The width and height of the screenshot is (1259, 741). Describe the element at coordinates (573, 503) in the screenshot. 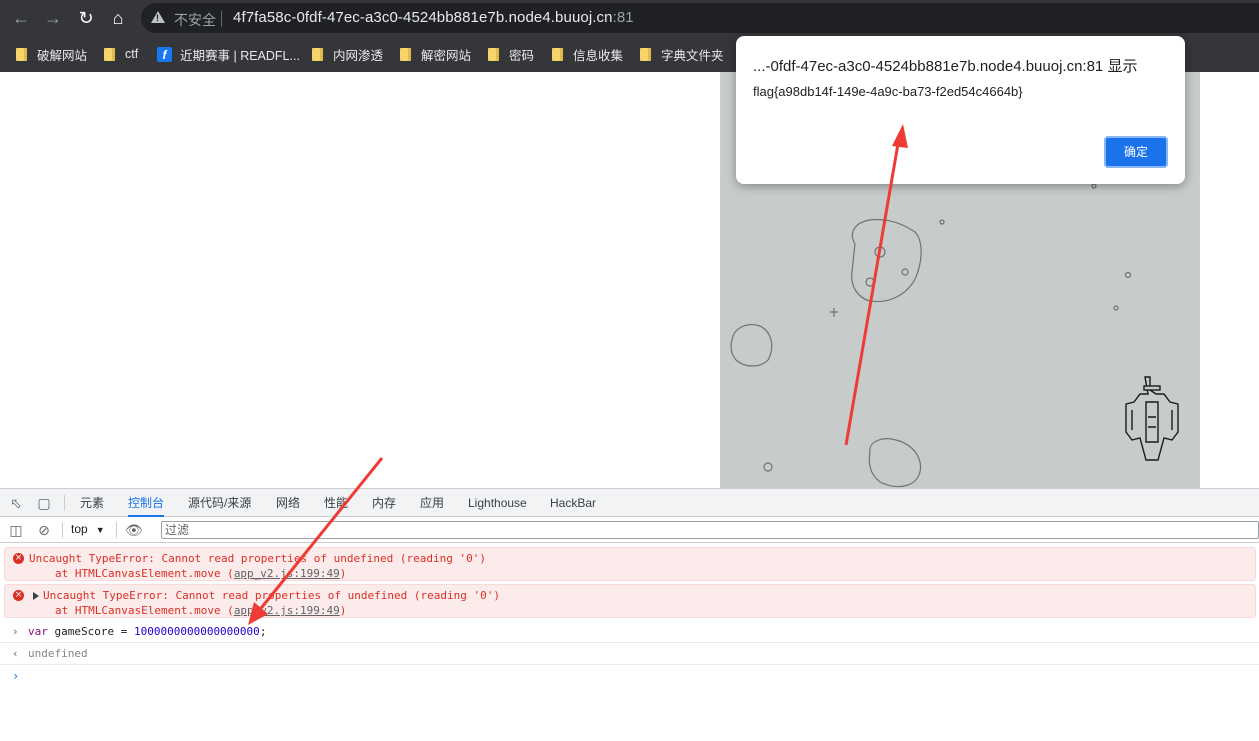

I see `tab-hackbar: HackBar` at that location.